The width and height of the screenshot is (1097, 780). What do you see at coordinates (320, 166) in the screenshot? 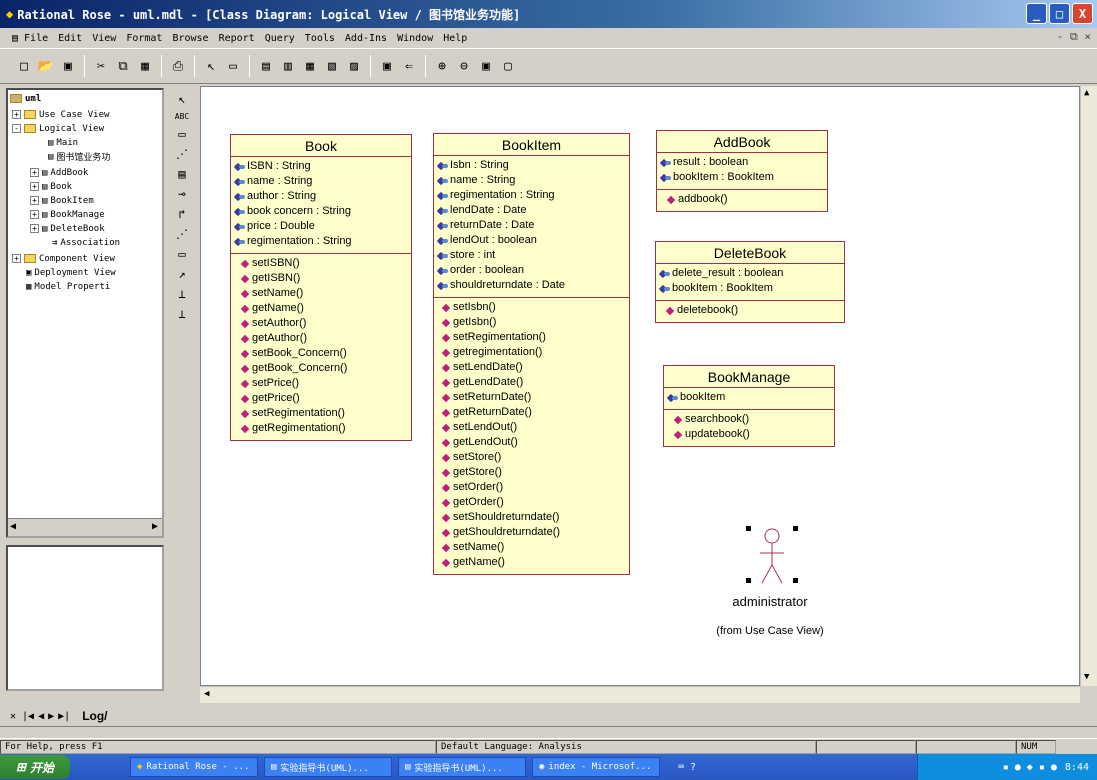
I see `attribute: ISBN : String` at bounding box center [320, 166].